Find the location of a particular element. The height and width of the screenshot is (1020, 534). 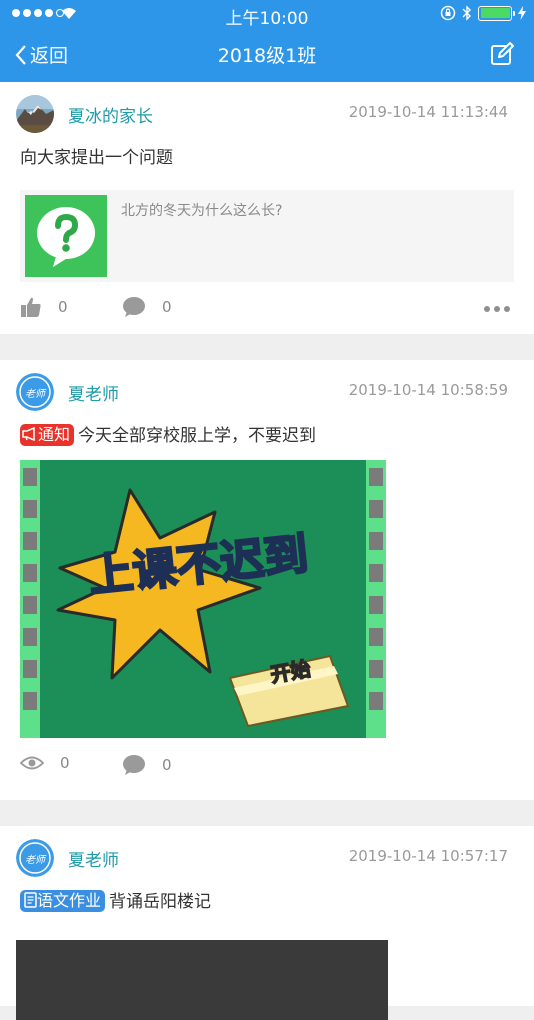

like-button: 0 is located at coordinates (44, 307).